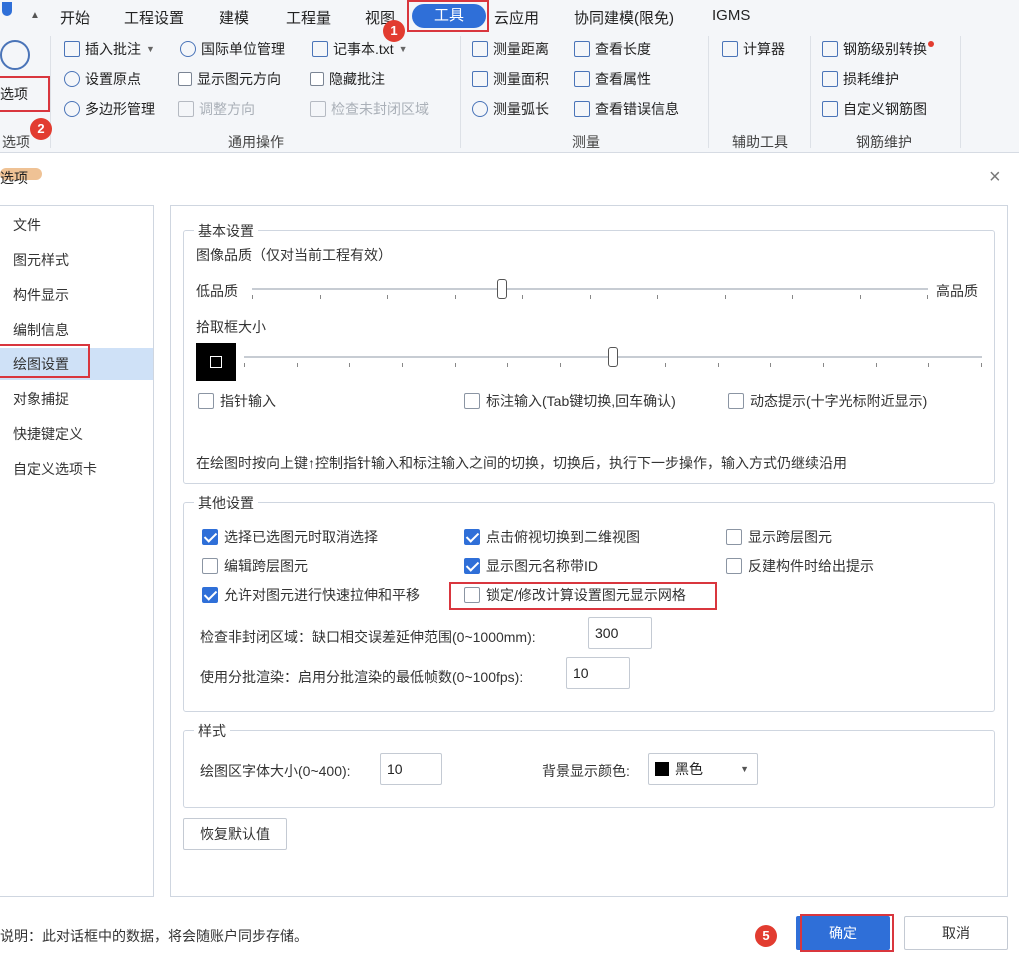 This screenshot has height=958, width=1019. Describe the element at coordinates (154, 17) in the screenshot. I see `menu-project-settings: 工程设置` at that location.